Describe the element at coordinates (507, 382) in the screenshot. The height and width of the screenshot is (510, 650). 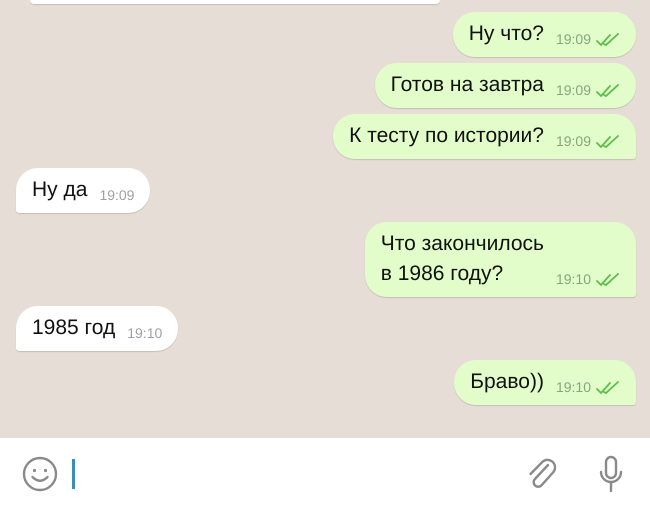
I see `message-text: Браво))` at that location.